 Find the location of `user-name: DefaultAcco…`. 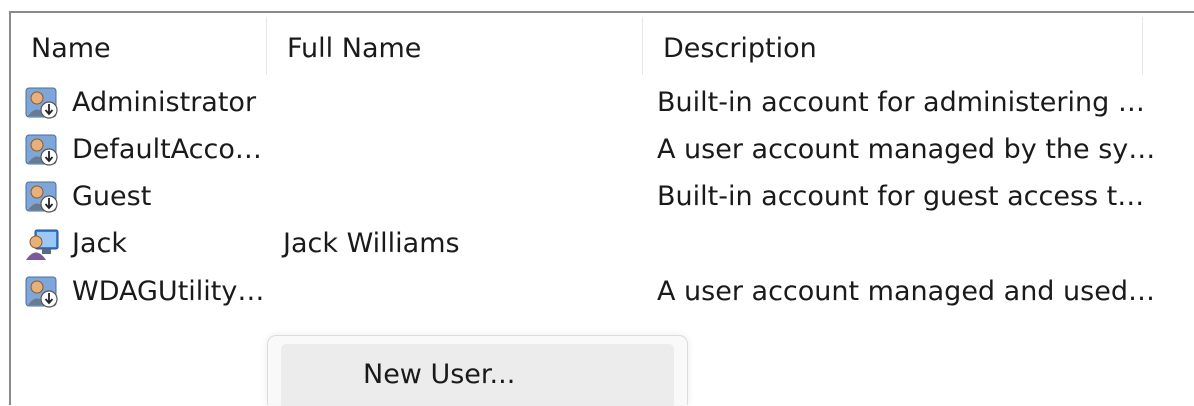

user-name: DefaultAcco… is located at coordinates (167, 149).